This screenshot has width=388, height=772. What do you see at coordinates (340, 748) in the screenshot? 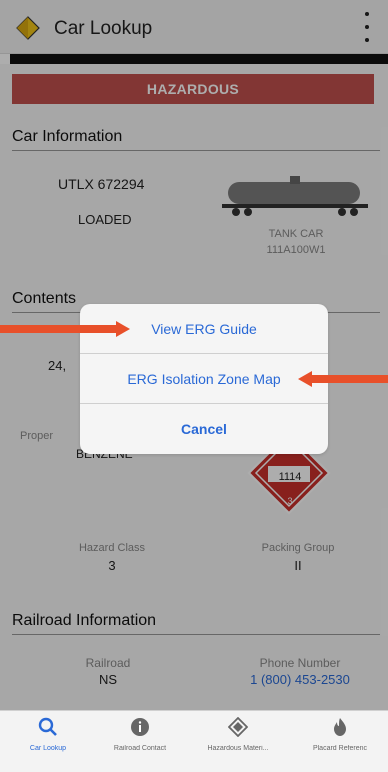
I see `tab-label: Placard Referenc` at bounding box center [340, 748].